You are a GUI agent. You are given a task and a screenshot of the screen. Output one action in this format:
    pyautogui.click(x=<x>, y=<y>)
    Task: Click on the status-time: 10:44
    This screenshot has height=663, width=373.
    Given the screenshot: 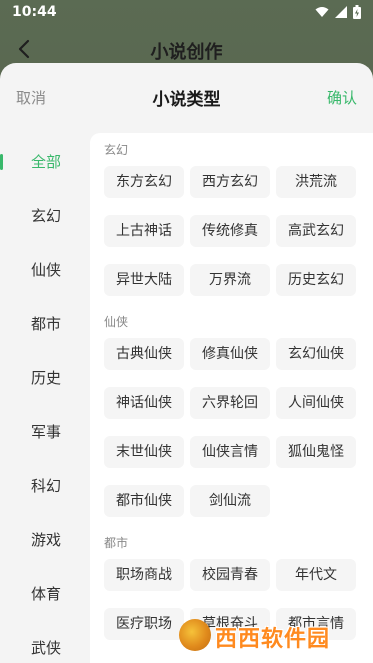 What is the action you would take?
    pyautogui.click(x=34, y=12)
    